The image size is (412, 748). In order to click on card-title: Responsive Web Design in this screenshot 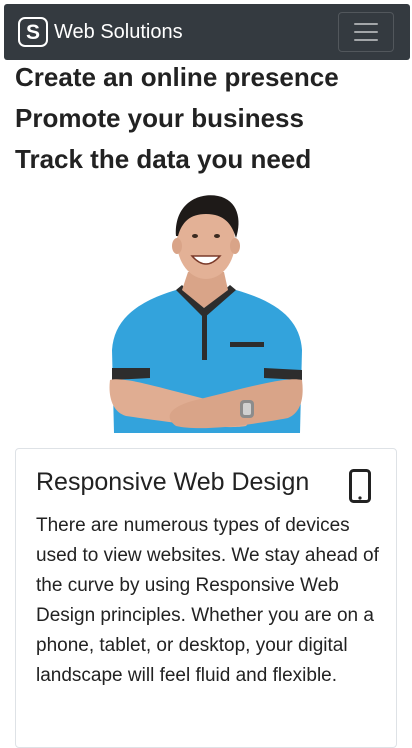, I will do `click(173, 482)`.